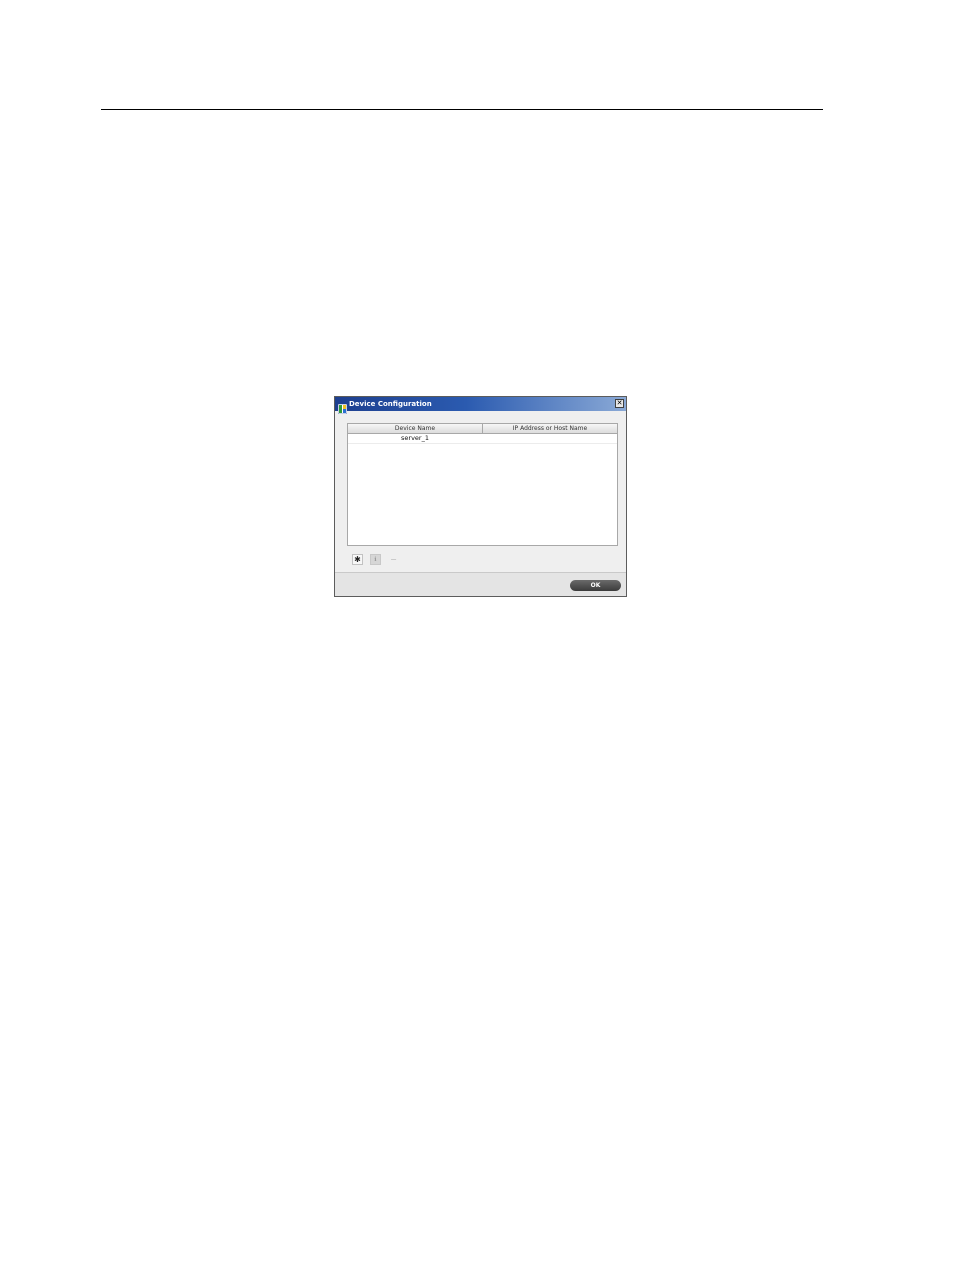 The height and width of the screenshot is (1270, 954). Describe the element at coordinates (462, 109) in the screenshot. I see `page-header-rule` at that location.